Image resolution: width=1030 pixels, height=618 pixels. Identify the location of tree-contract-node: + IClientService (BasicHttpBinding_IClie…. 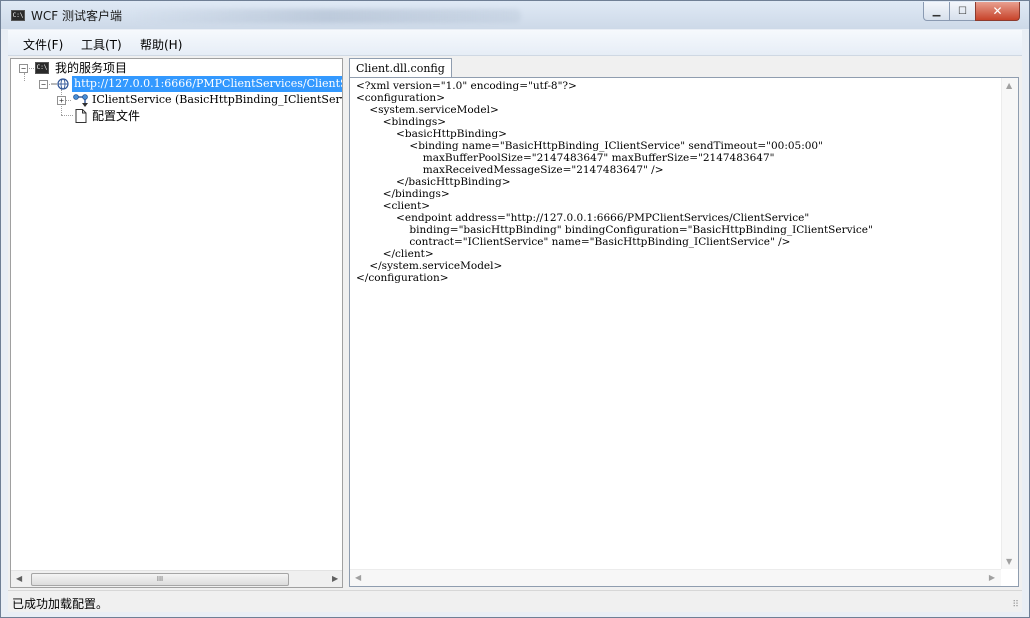
(177, 100).